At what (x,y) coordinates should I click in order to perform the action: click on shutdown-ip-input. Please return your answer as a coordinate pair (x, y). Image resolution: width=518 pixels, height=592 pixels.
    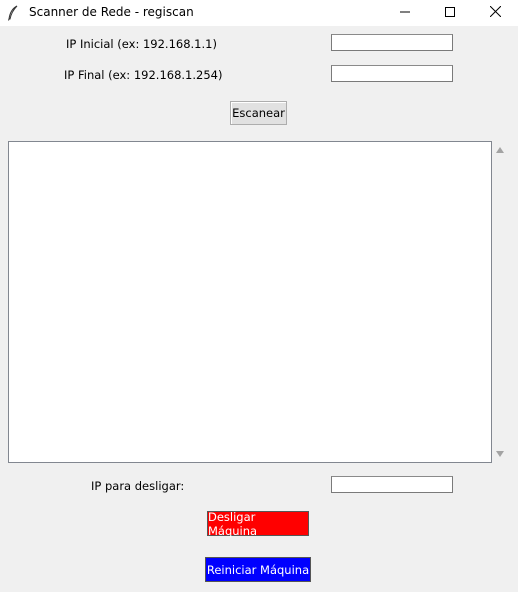
    Looking at the image, I should click on (392, 484).